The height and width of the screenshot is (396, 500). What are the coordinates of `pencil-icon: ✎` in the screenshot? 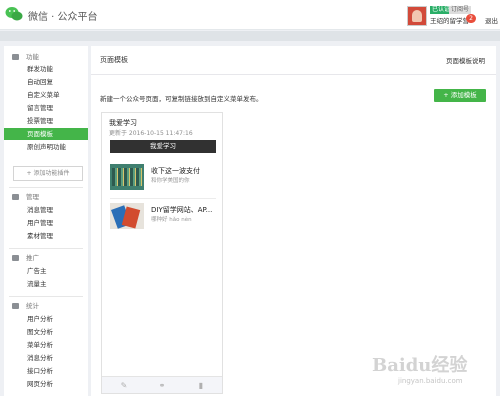 It's located at (124, 385).